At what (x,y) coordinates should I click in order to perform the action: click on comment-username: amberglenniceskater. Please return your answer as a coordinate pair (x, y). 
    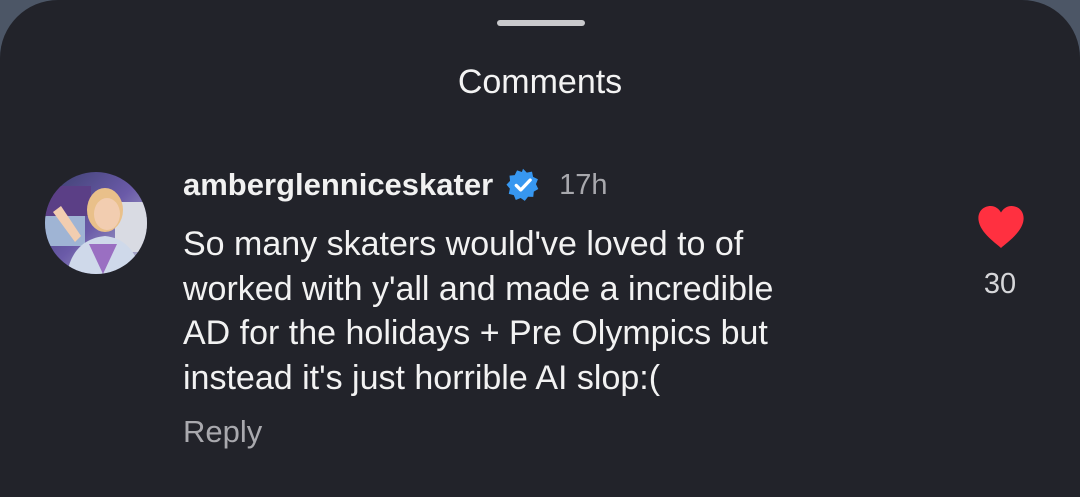
    Looking at the image, I should click on (338, 185).